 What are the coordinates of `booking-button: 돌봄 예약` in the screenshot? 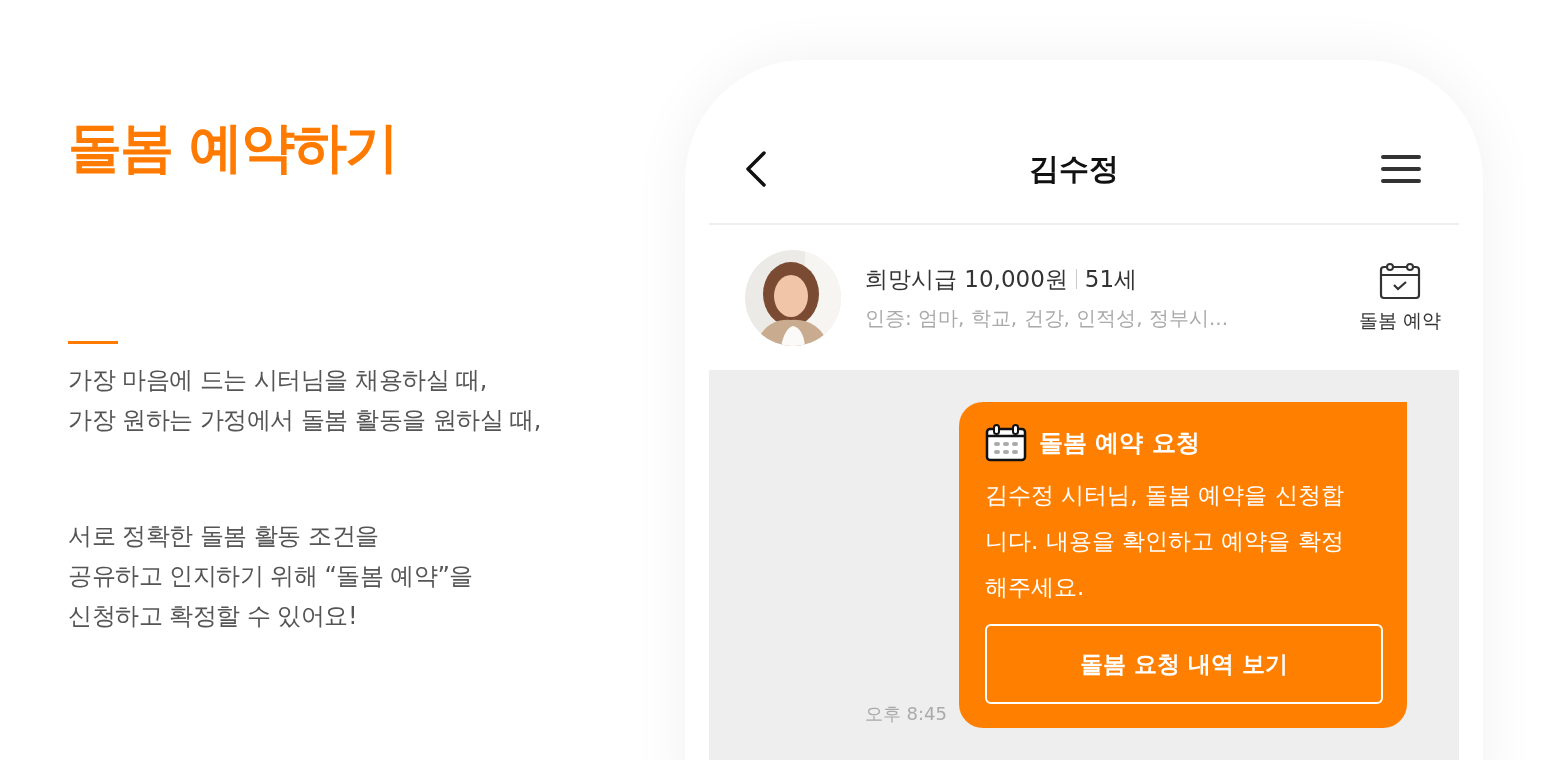 It's located at (1399, 297).